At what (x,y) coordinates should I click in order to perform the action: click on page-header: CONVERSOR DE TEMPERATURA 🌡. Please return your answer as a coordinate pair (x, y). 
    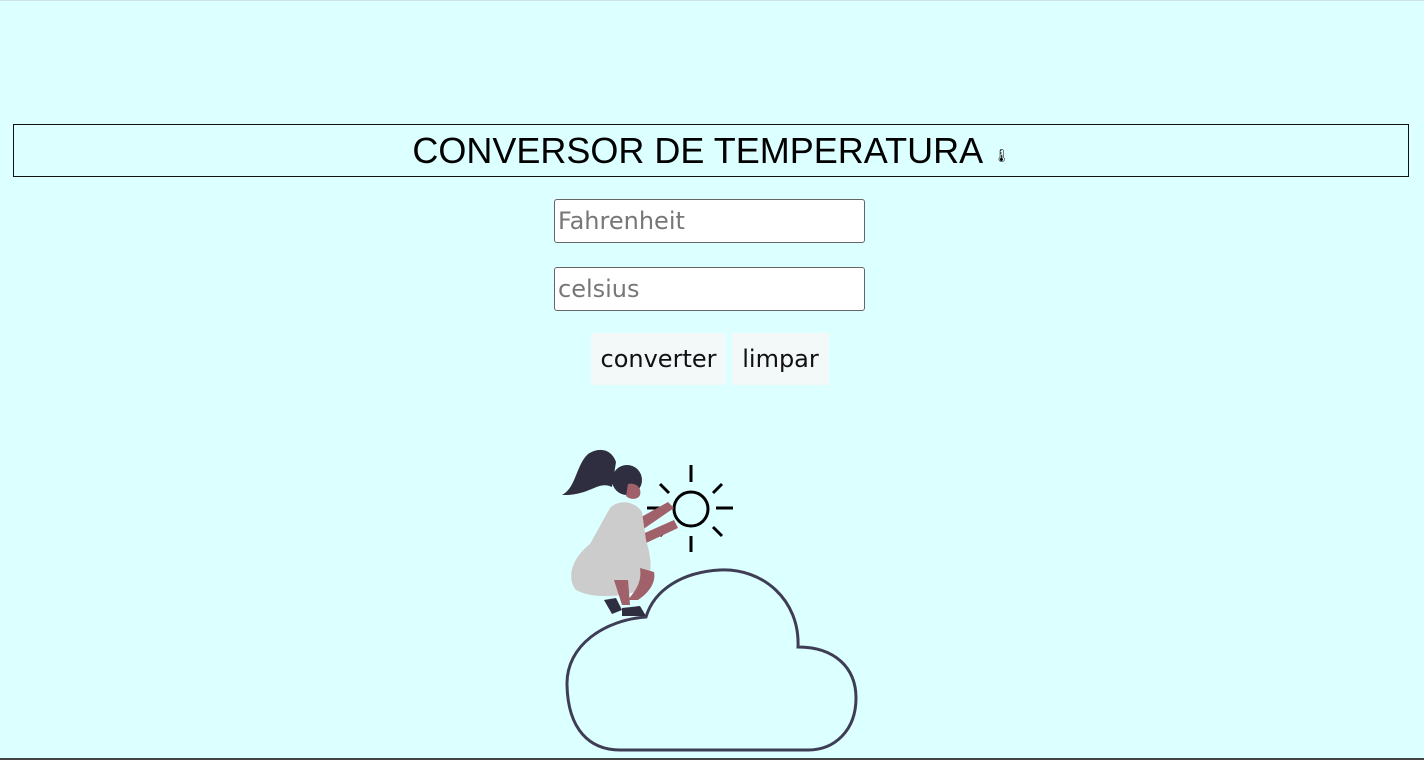
    Looking at the image, I should click on (711, 150).